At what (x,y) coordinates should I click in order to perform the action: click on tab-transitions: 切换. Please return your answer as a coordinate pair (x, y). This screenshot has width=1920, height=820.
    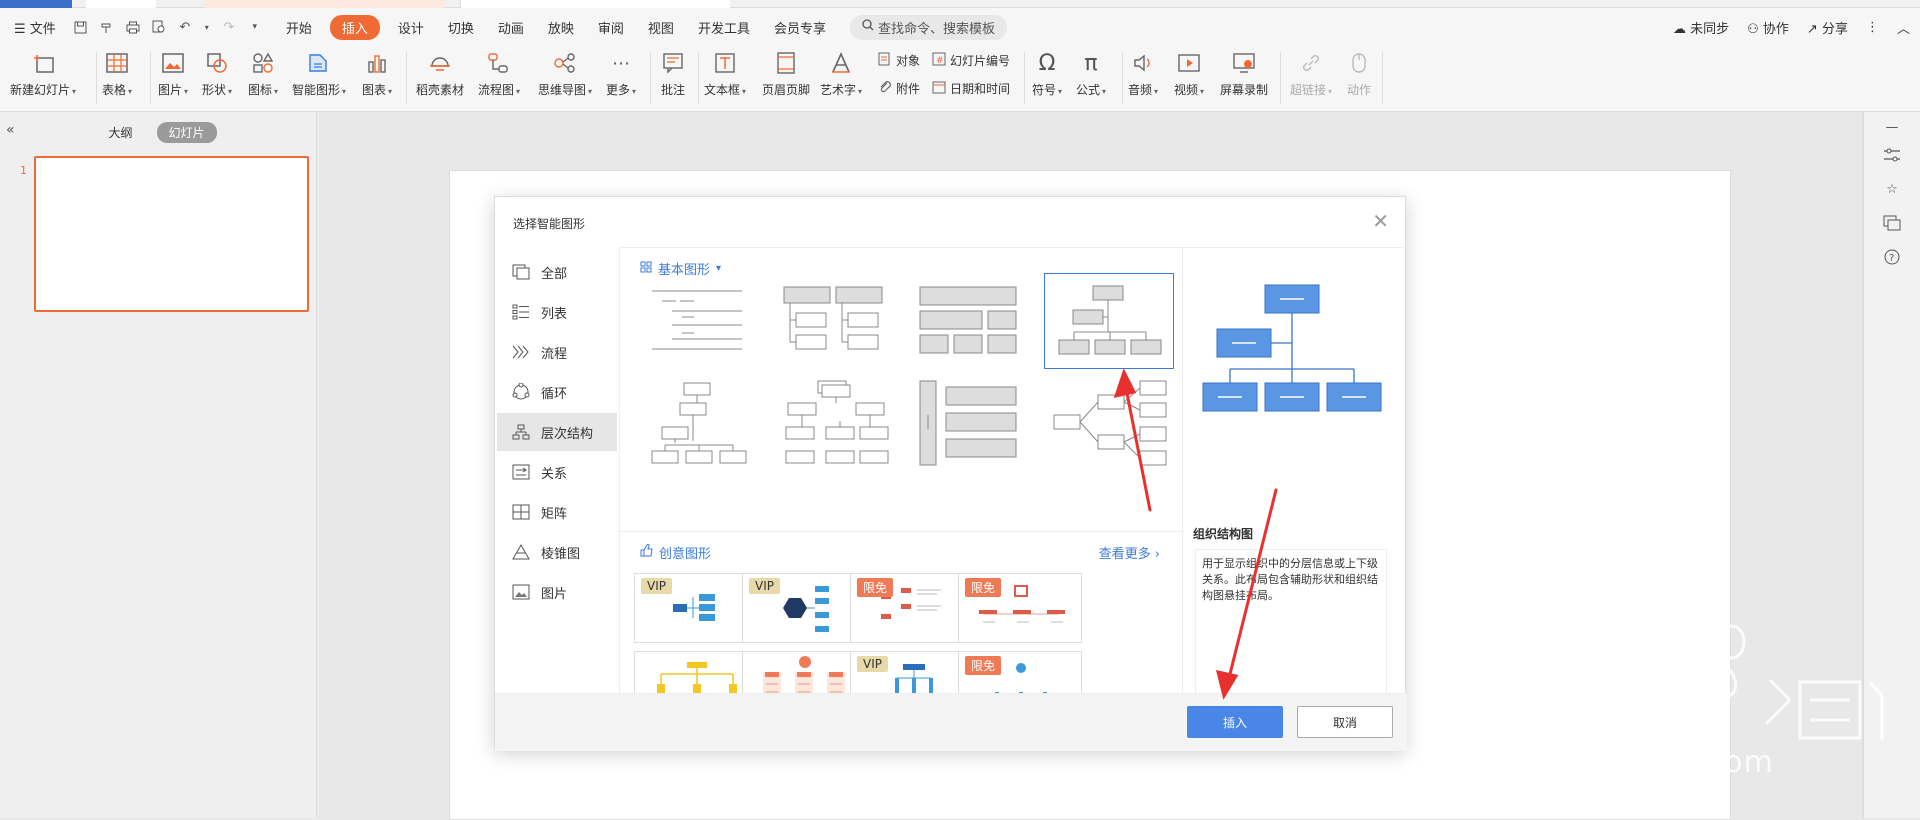
    Looking at the image, I should click on (461, 27).